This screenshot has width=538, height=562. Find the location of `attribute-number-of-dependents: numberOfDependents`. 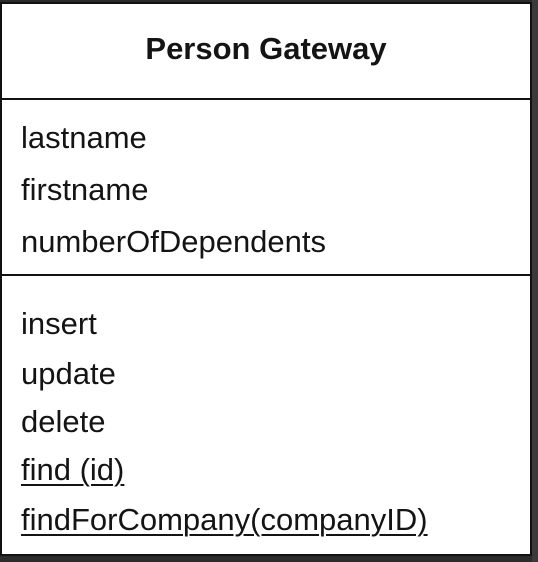

attribute-number-of-dependents: numberOfDependents is located at coordinates (174, 241).